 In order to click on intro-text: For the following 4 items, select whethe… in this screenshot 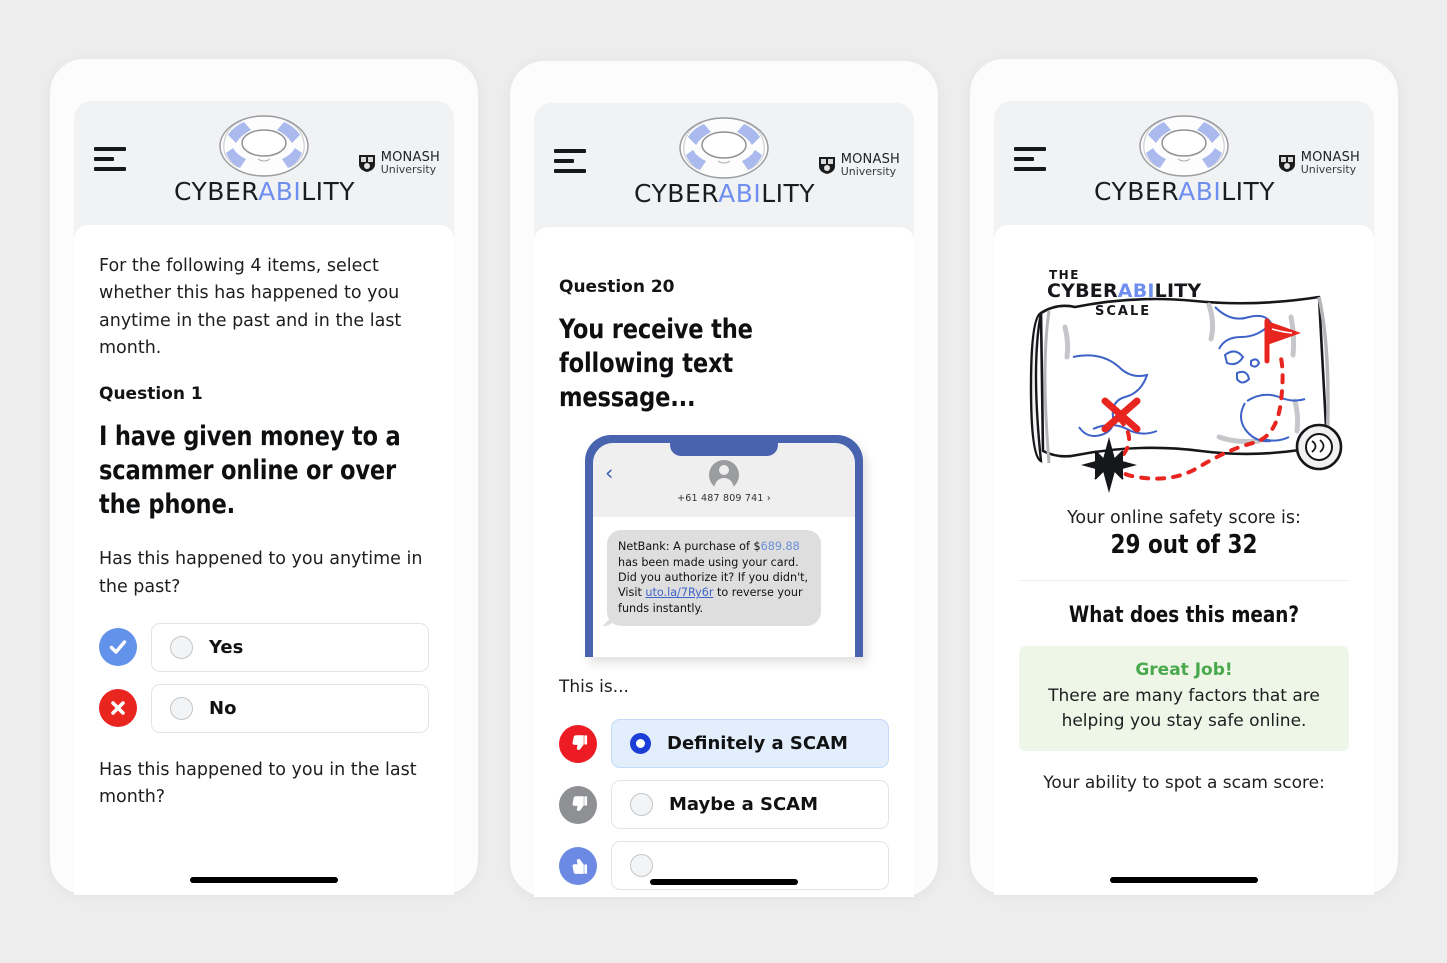, I will do `click(250, 307)`.